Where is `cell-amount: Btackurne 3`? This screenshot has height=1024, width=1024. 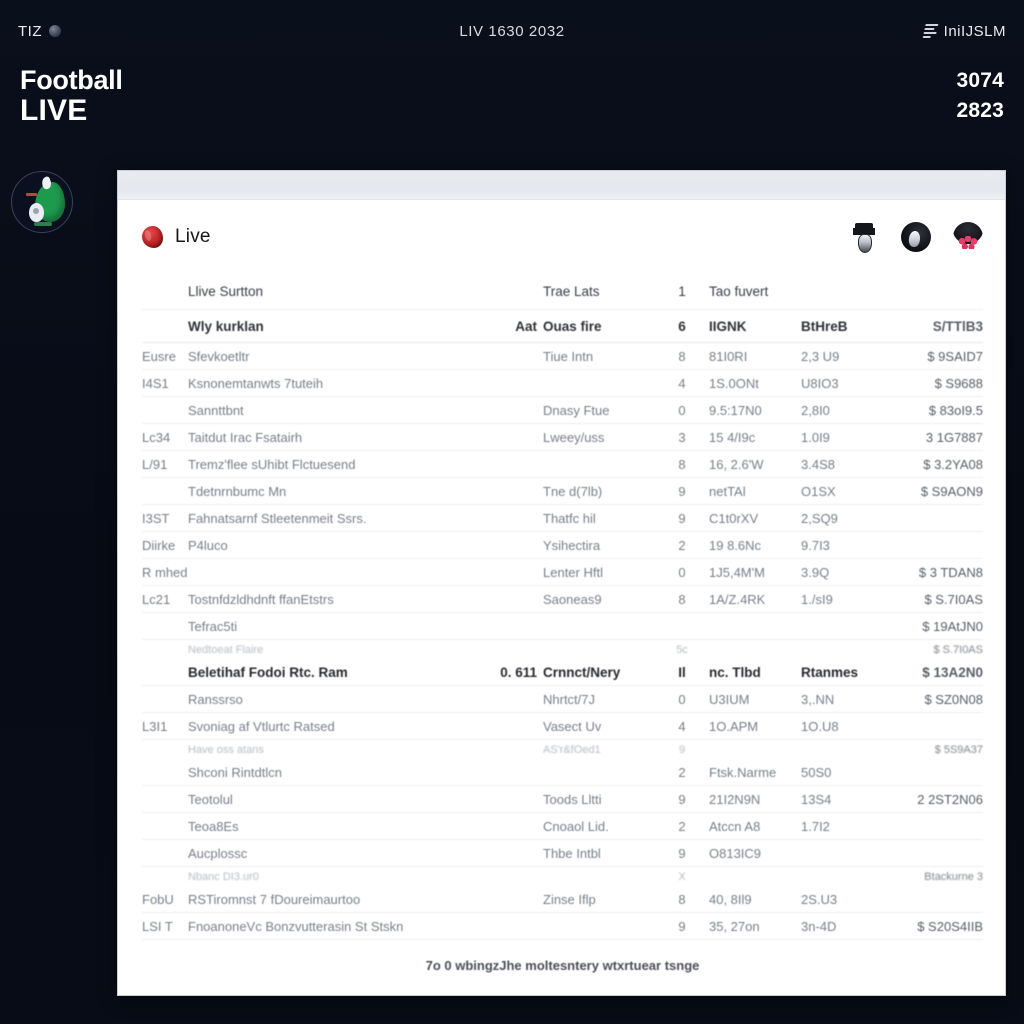 cell-amount: Btackurne 3 is located at coordinates (953, 876).